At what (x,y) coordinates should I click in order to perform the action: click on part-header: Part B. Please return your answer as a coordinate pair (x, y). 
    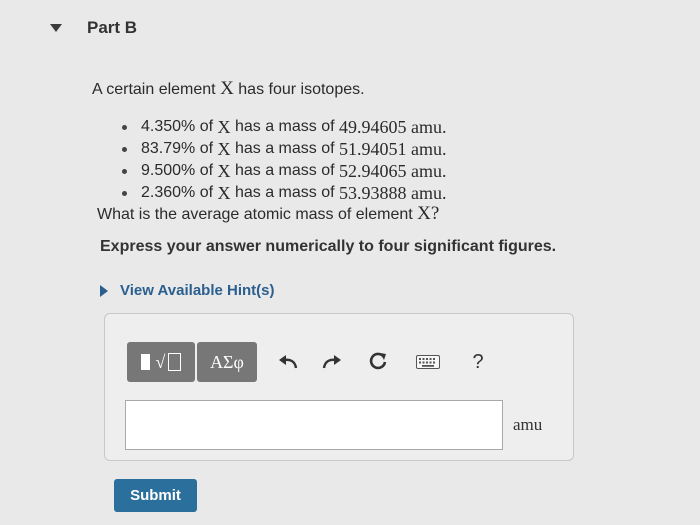
    Looking at the image, I should click on (93, 28).